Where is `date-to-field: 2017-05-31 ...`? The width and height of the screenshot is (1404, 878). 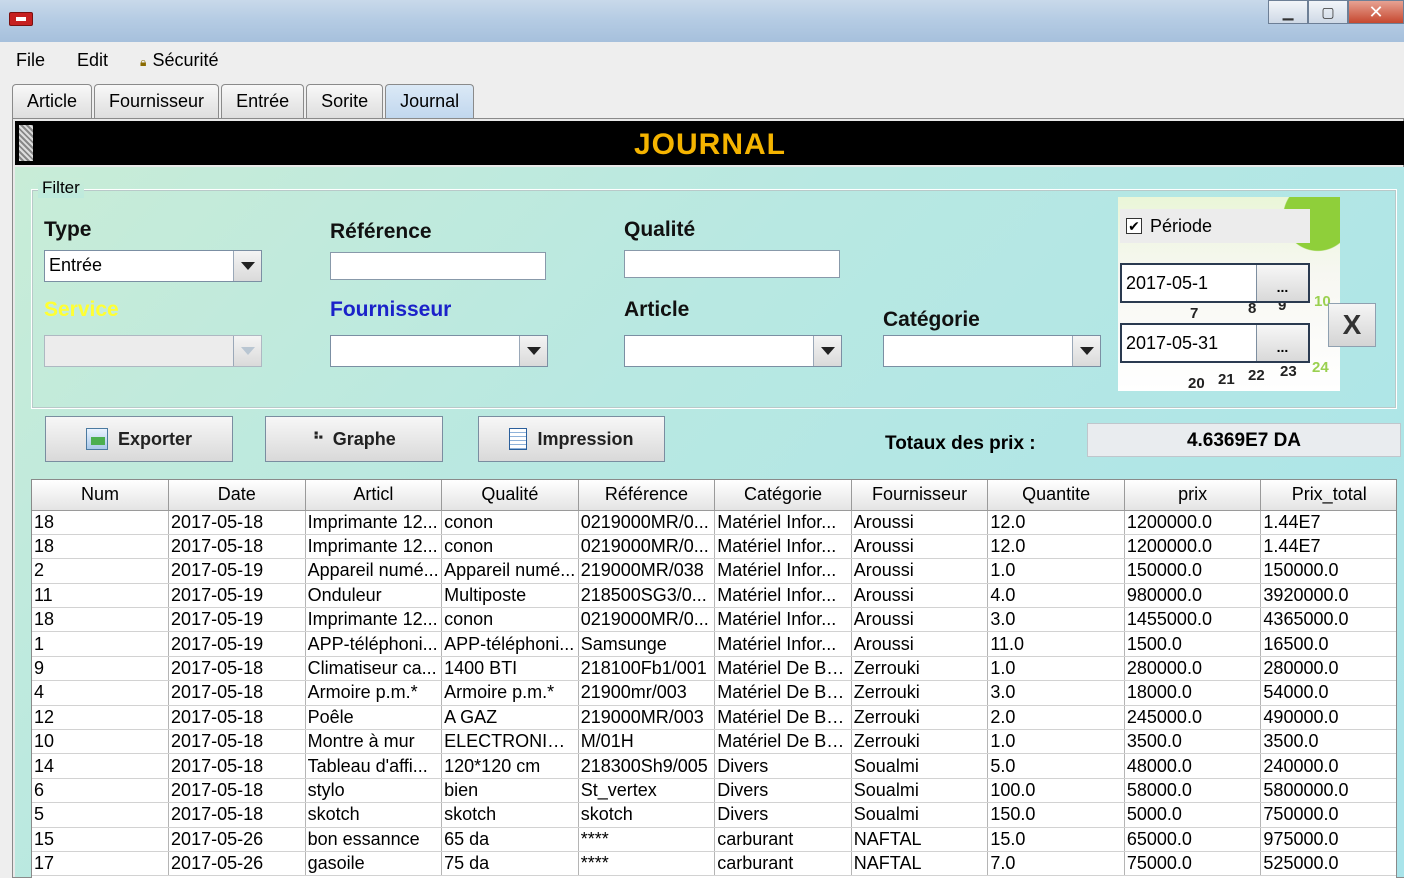
date-to-field: 2017-05-31 ... is located at coordinates (1215, 343).